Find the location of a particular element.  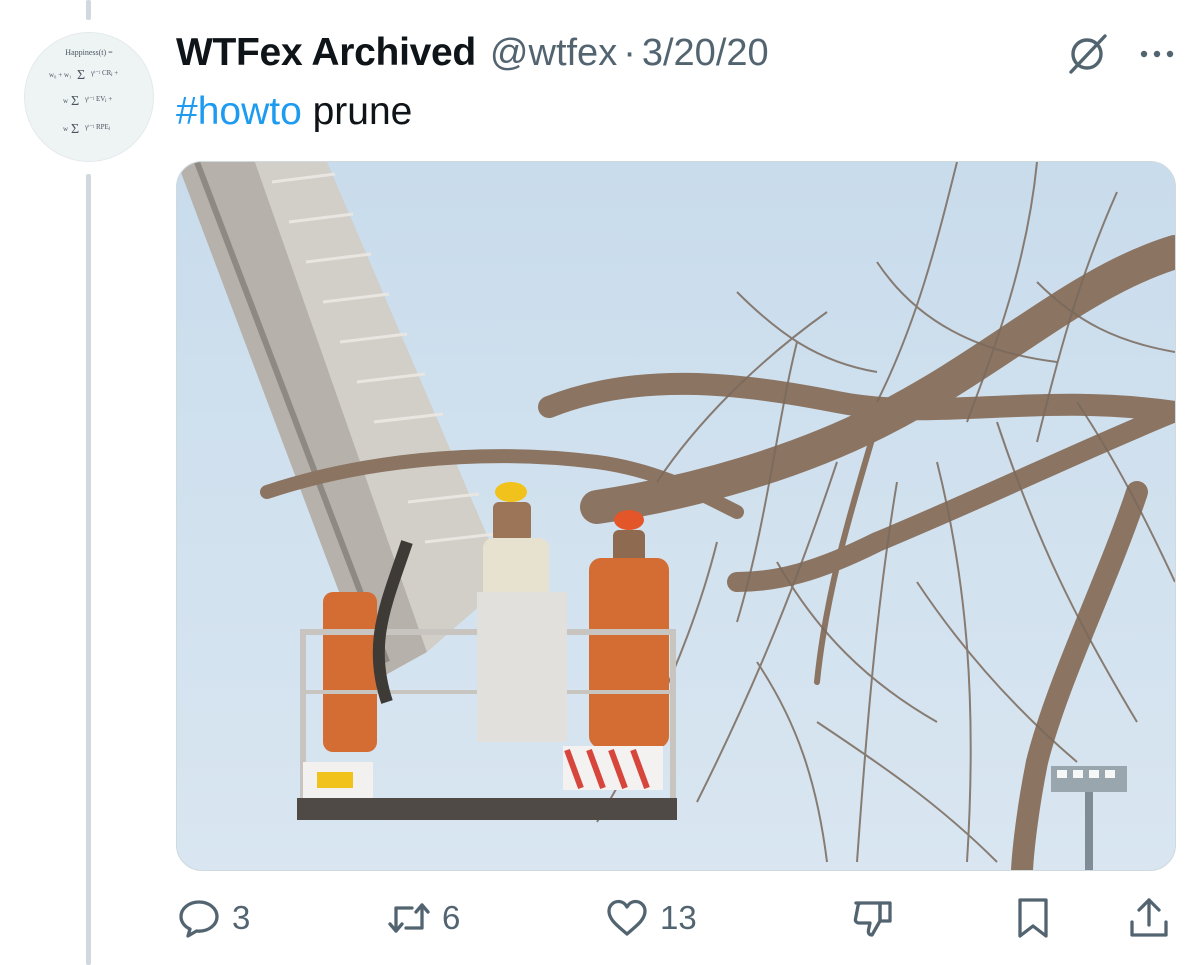

more-options-icon is located at coordinates (1157, 54).